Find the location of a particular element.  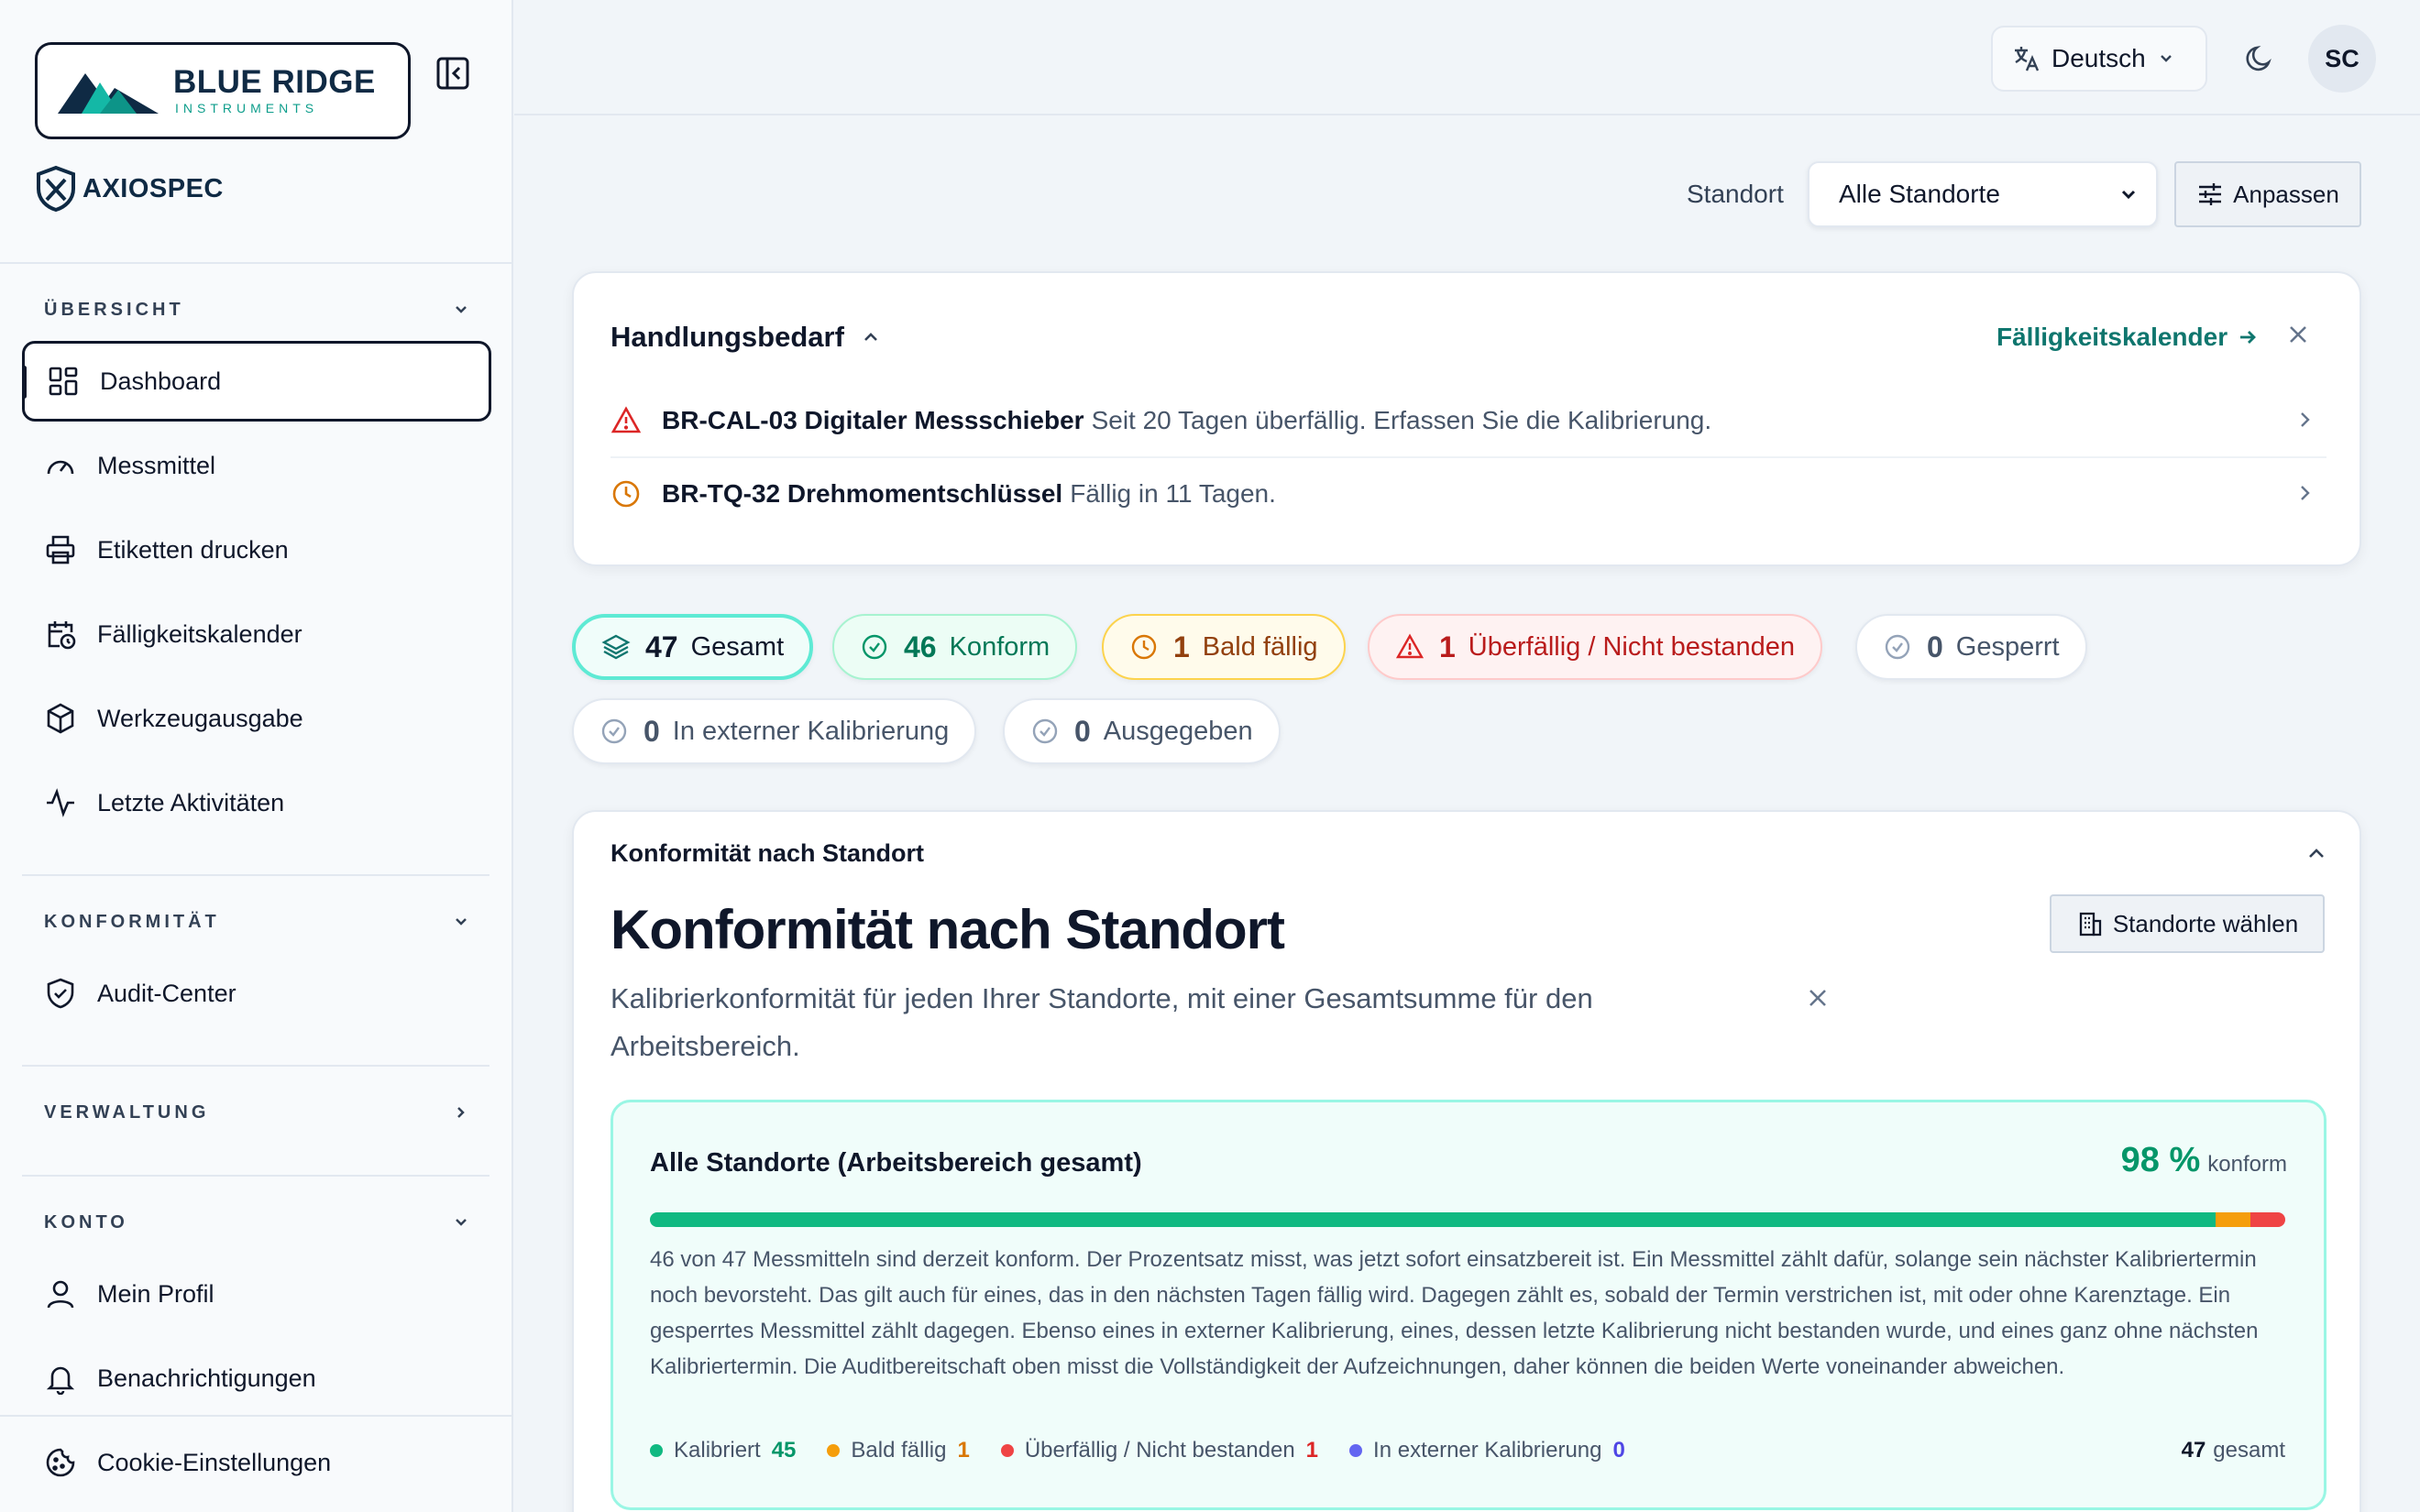

layers-icon is located at coordinates (616, 647).